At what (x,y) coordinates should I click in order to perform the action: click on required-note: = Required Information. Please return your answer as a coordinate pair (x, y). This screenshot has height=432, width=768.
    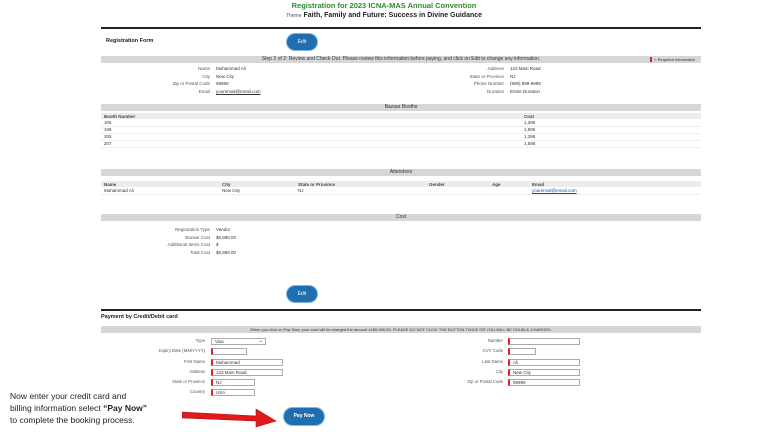
    Looking at the image, I should click on (672, 59).